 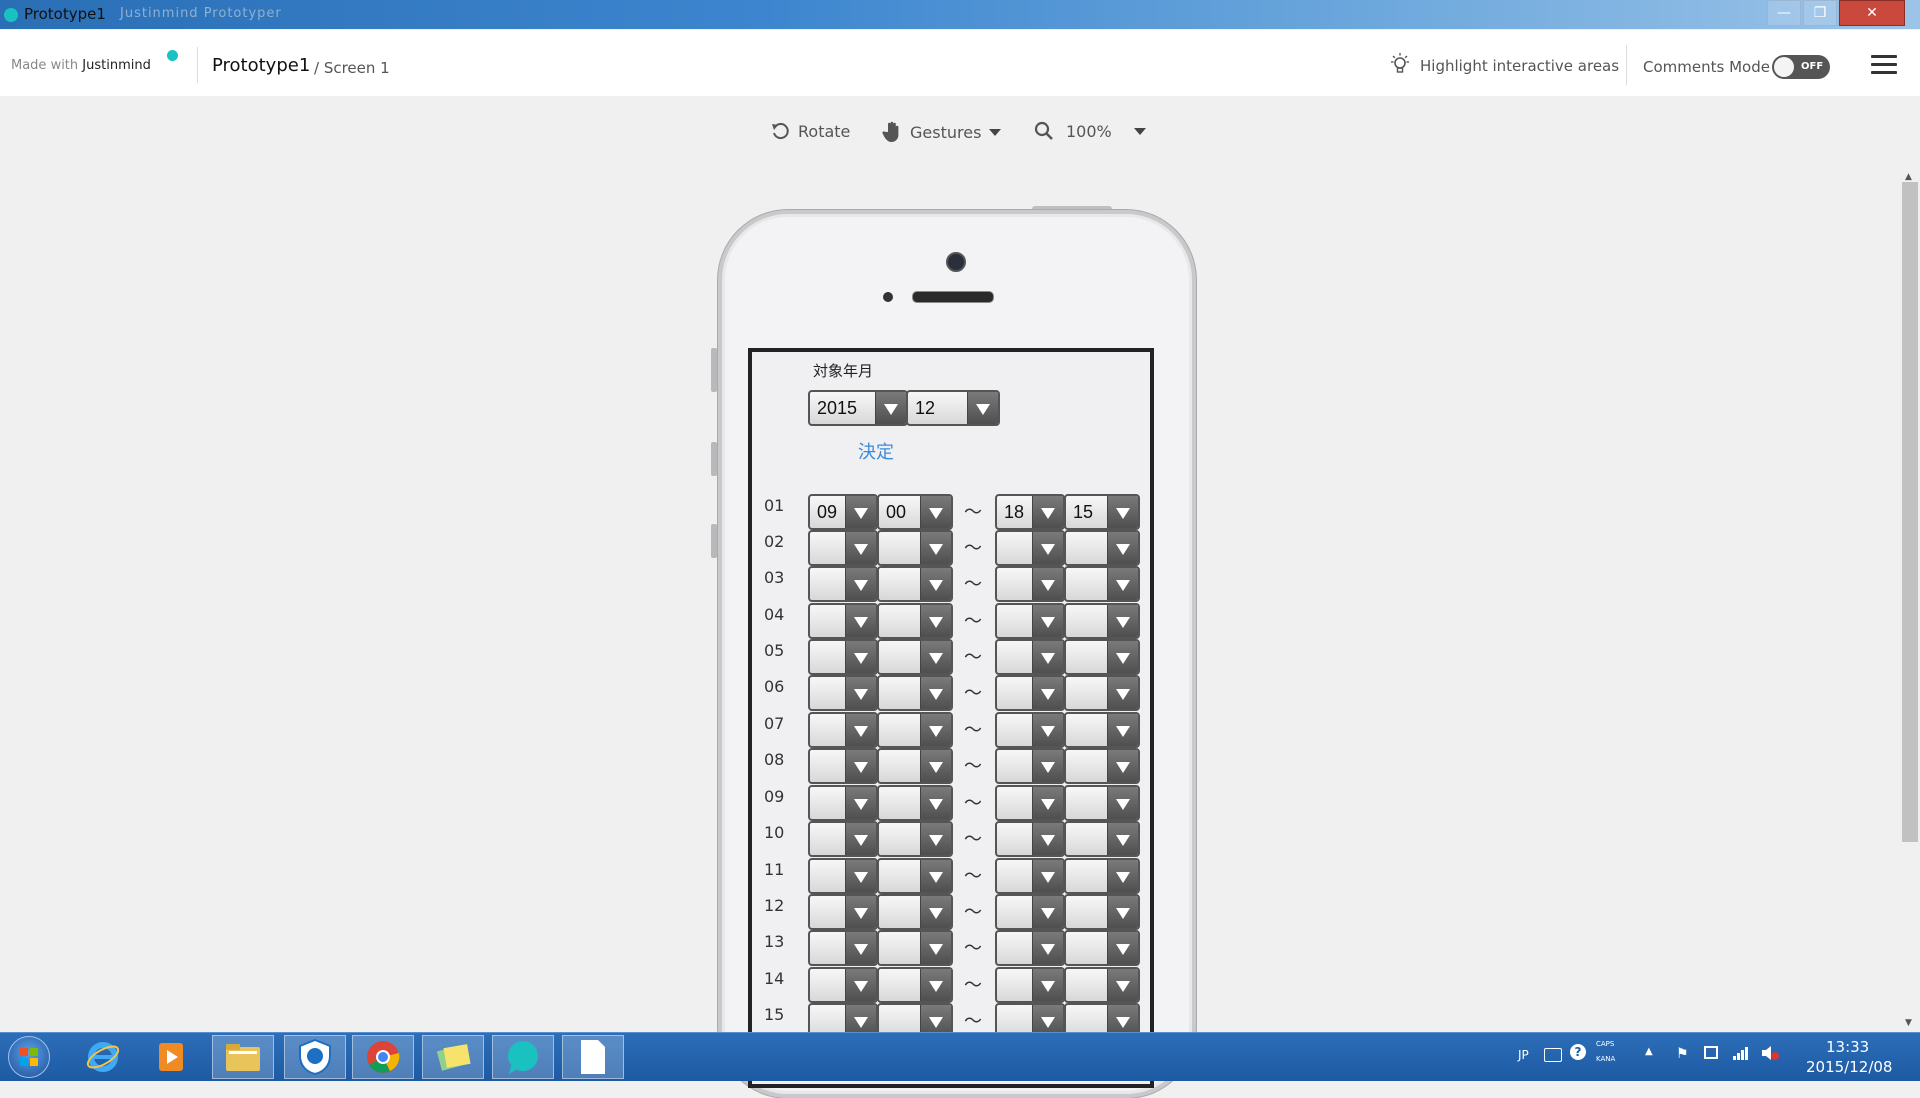 What do you see at coordinates (1884, 65) in the screenshot?
I see `hamburger-menu-icon` at bounding box center [1884, 65].